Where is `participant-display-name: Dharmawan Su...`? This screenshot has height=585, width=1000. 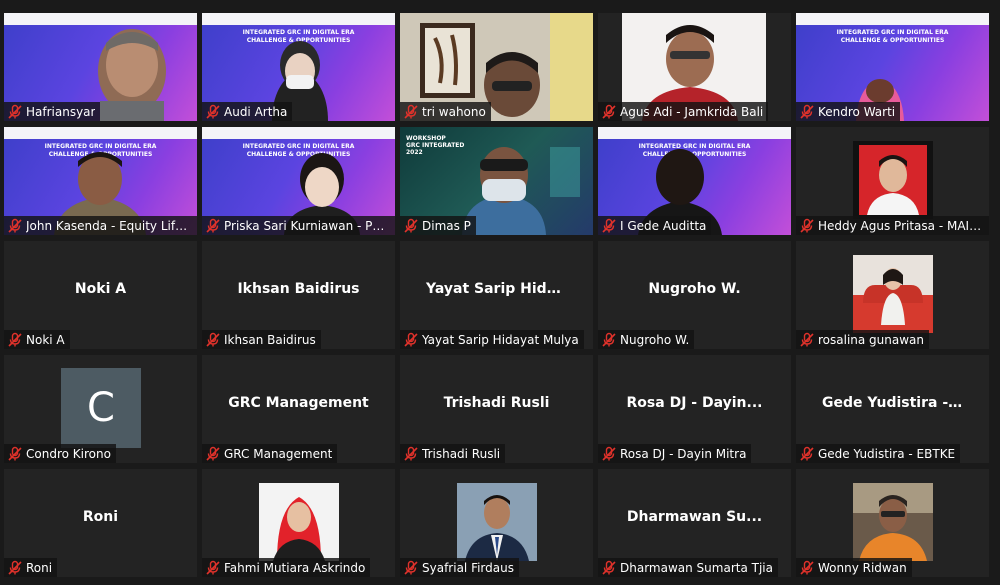
participant-display-name: Dharmawan Su... is located at coordinates (694, 517).